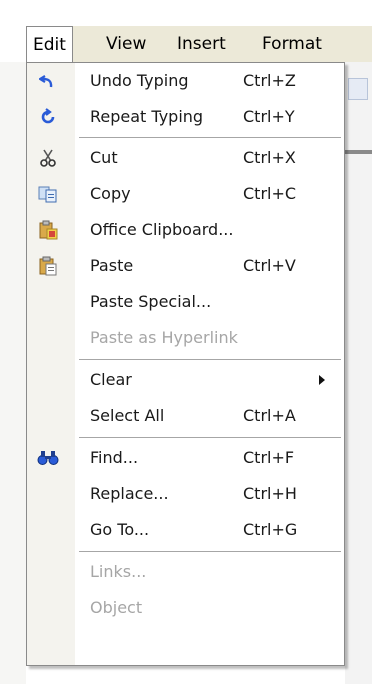 The height and width of the screenshot is (684, 372). Describe the element at coordinates (48, 117) in the screenshot. I see `repeat-icon` at that location.